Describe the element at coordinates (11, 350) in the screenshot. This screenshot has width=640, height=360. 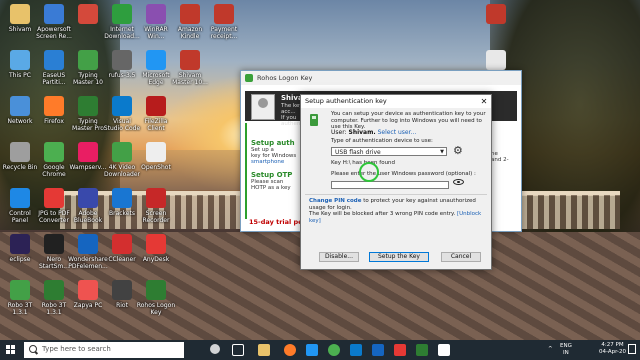
I see `windows-start-icon` at that location.